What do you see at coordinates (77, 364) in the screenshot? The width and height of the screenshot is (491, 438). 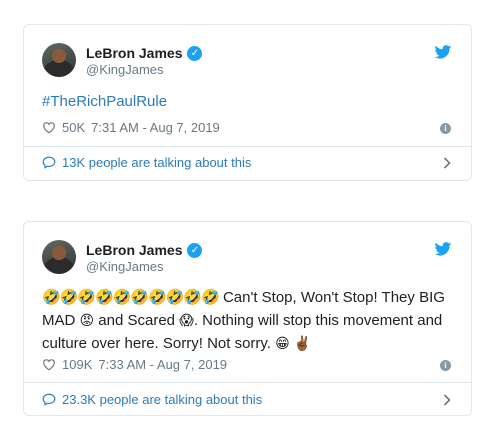 I see `like-count: 109K` at bounding box center [77, 364].